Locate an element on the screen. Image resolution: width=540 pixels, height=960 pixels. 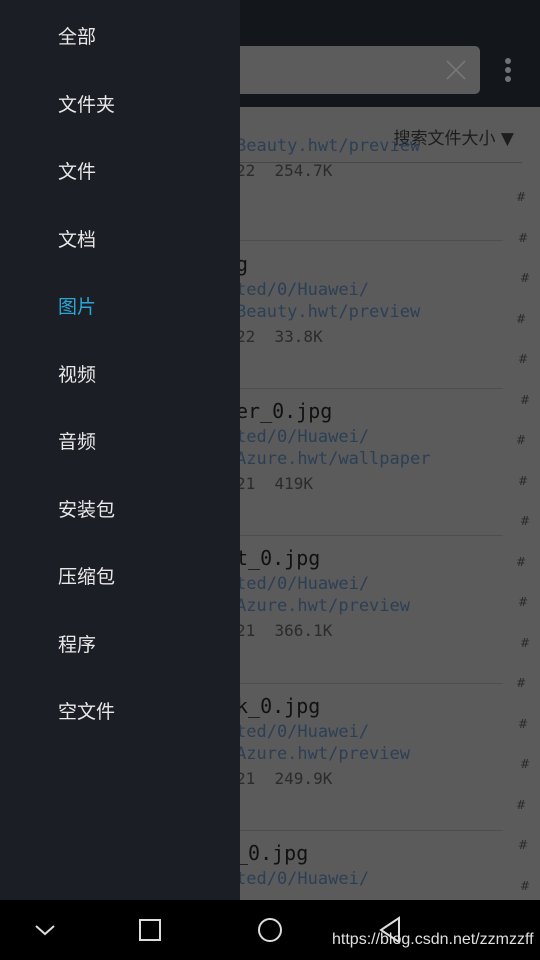
drawer-item: 安装包 is located at coordinates (86, 508).